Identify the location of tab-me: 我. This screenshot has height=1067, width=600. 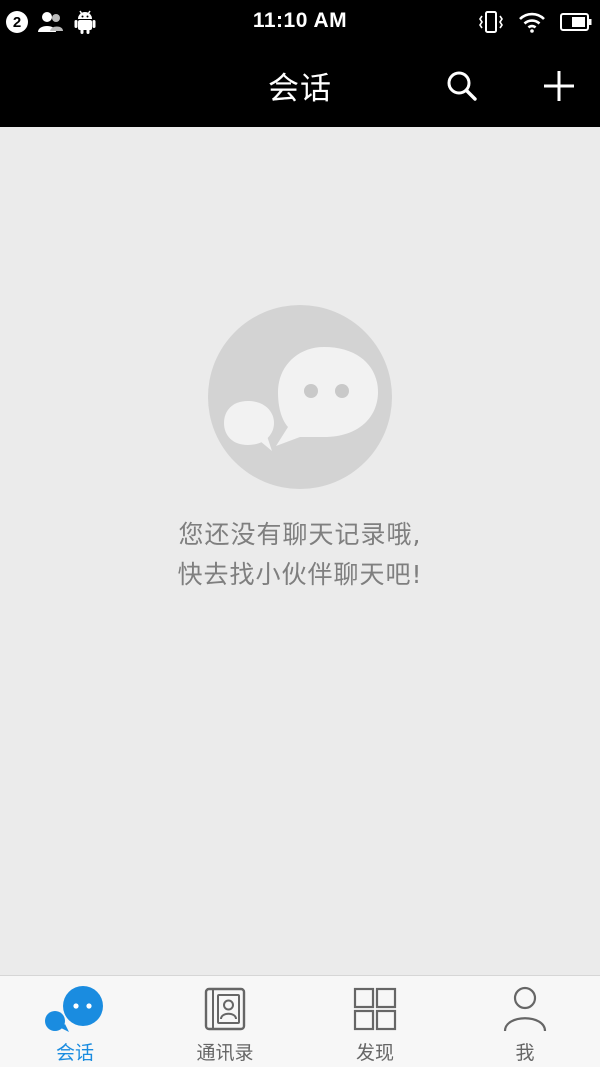
(525, 1021).